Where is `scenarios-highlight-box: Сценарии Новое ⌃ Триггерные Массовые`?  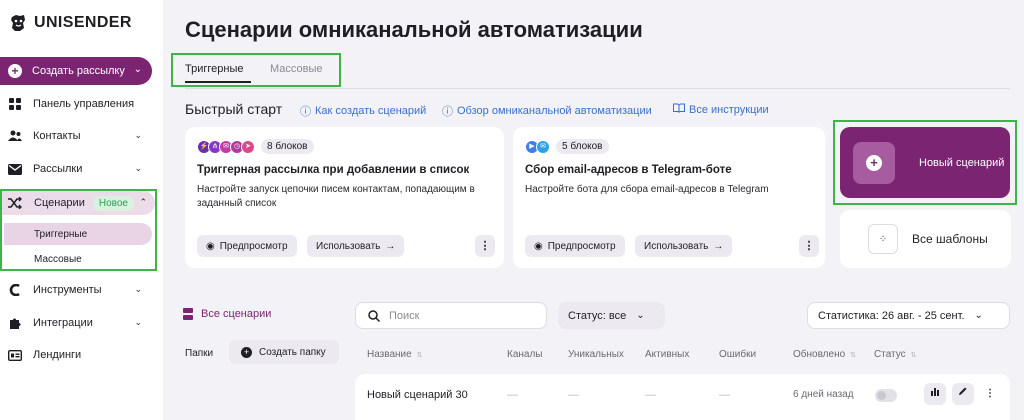
scenarios-highlight-box: Сценарии Новое ⌃ Триггерные Массовые is located at coordinates (78, 230).